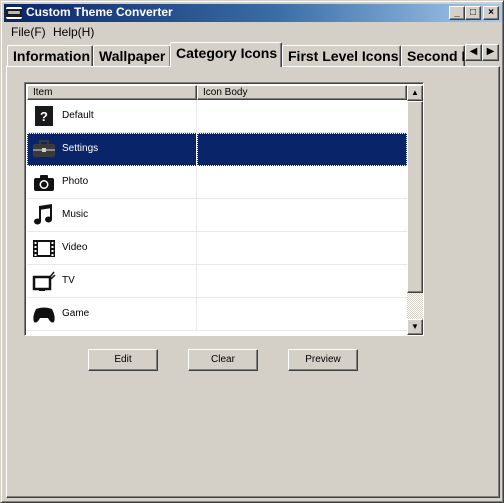 Image resolution: width=504 pixels, height=503 pixels. I want to click on item-cell: Video, so click(112, 248).